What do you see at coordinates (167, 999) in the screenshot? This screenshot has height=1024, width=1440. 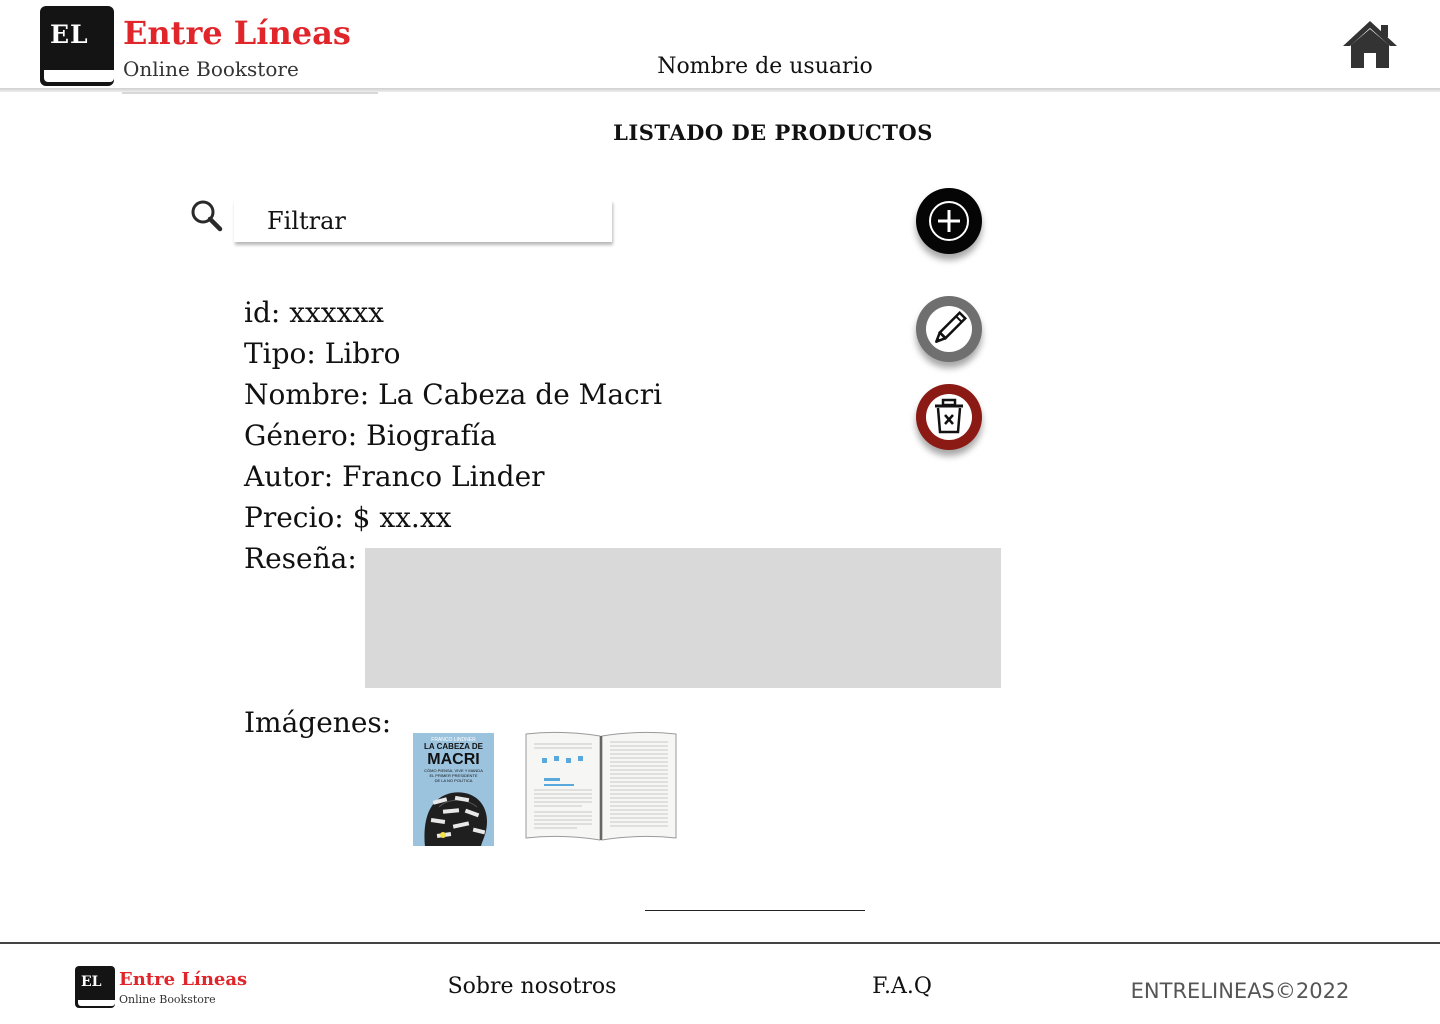 I see `footer-brand-subtitle: Online Bookstore` at bounding box center [167, 999].